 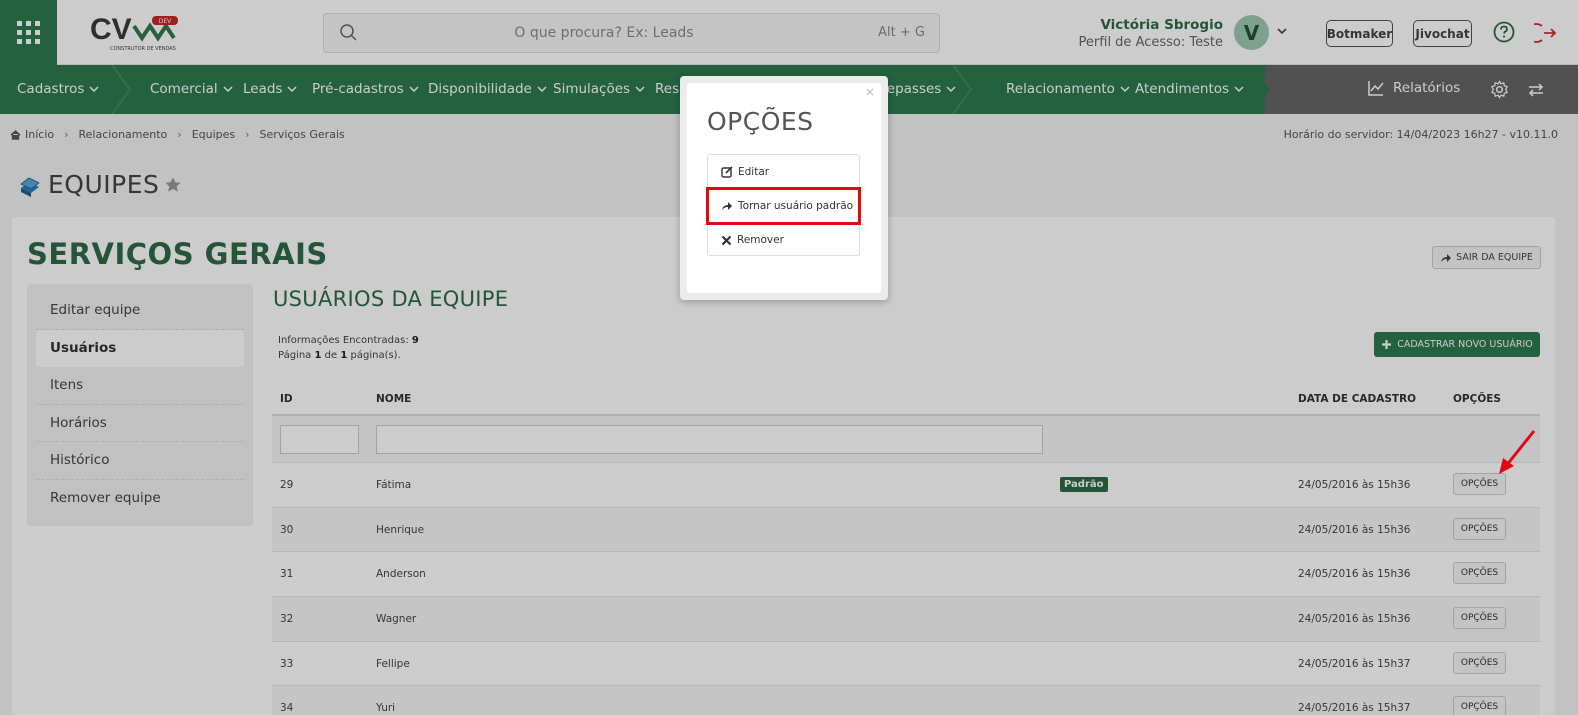 I want to click on option-edit: Editar, so click(x=783, y=172).